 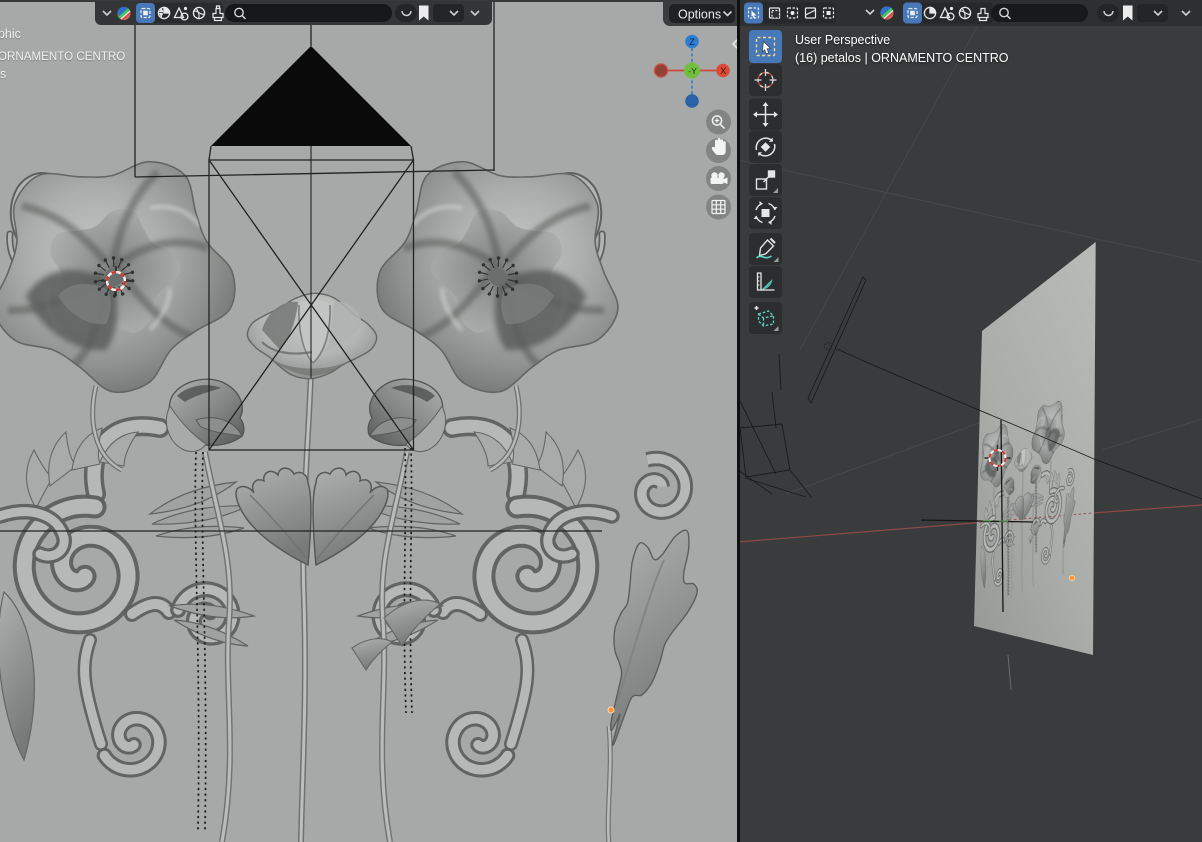 I want to click on svg-text: -Y, so click(x=692, y=71).